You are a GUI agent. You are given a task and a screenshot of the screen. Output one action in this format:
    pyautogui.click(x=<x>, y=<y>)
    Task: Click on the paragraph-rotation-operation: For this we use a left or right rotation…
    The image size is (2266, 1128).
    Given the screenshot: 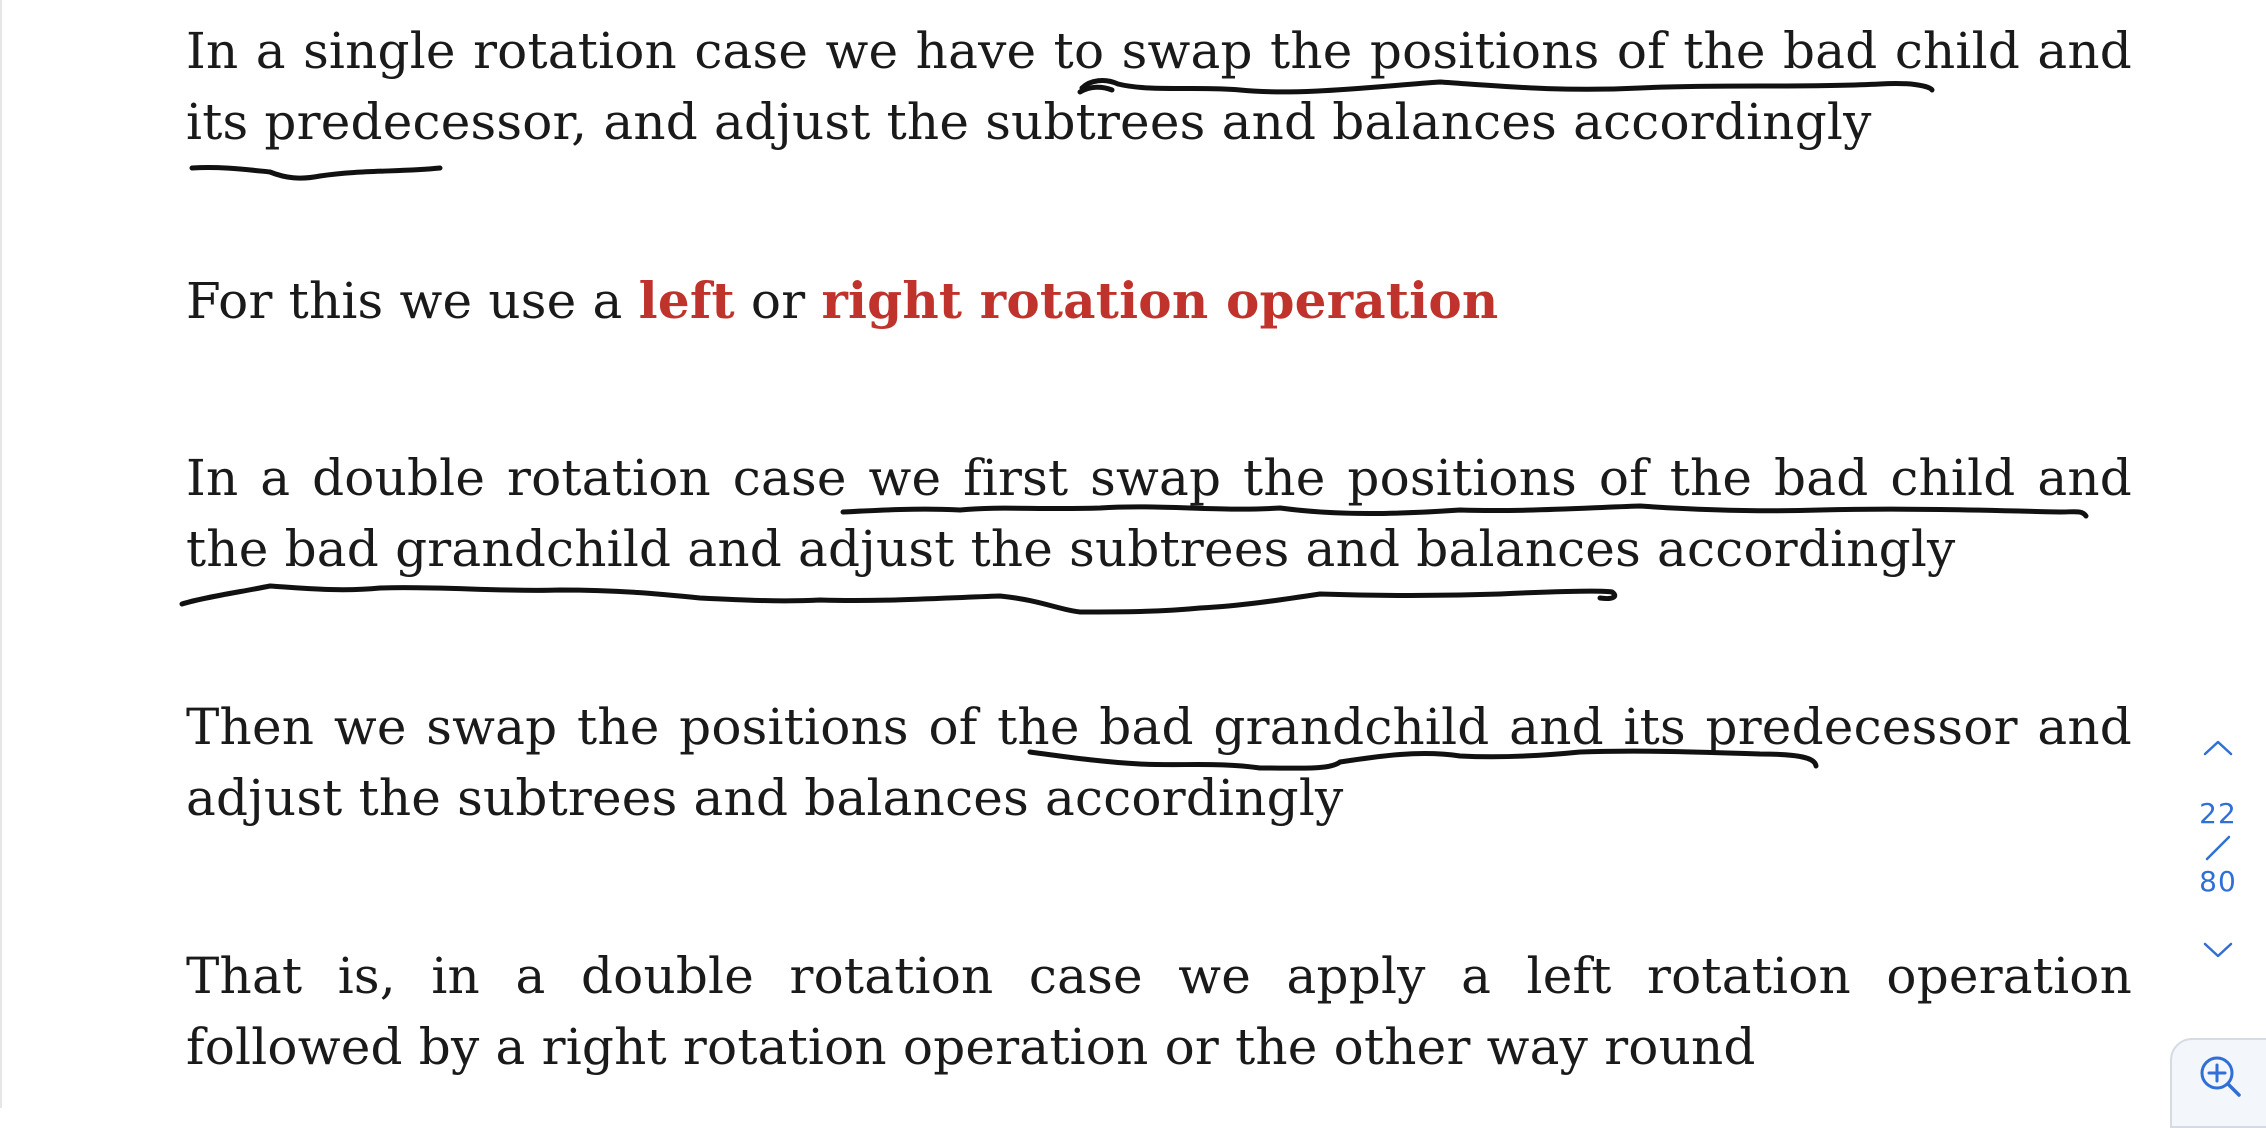 What is the action you would take?
    pyautogui.click(x=1159, y=301)
    